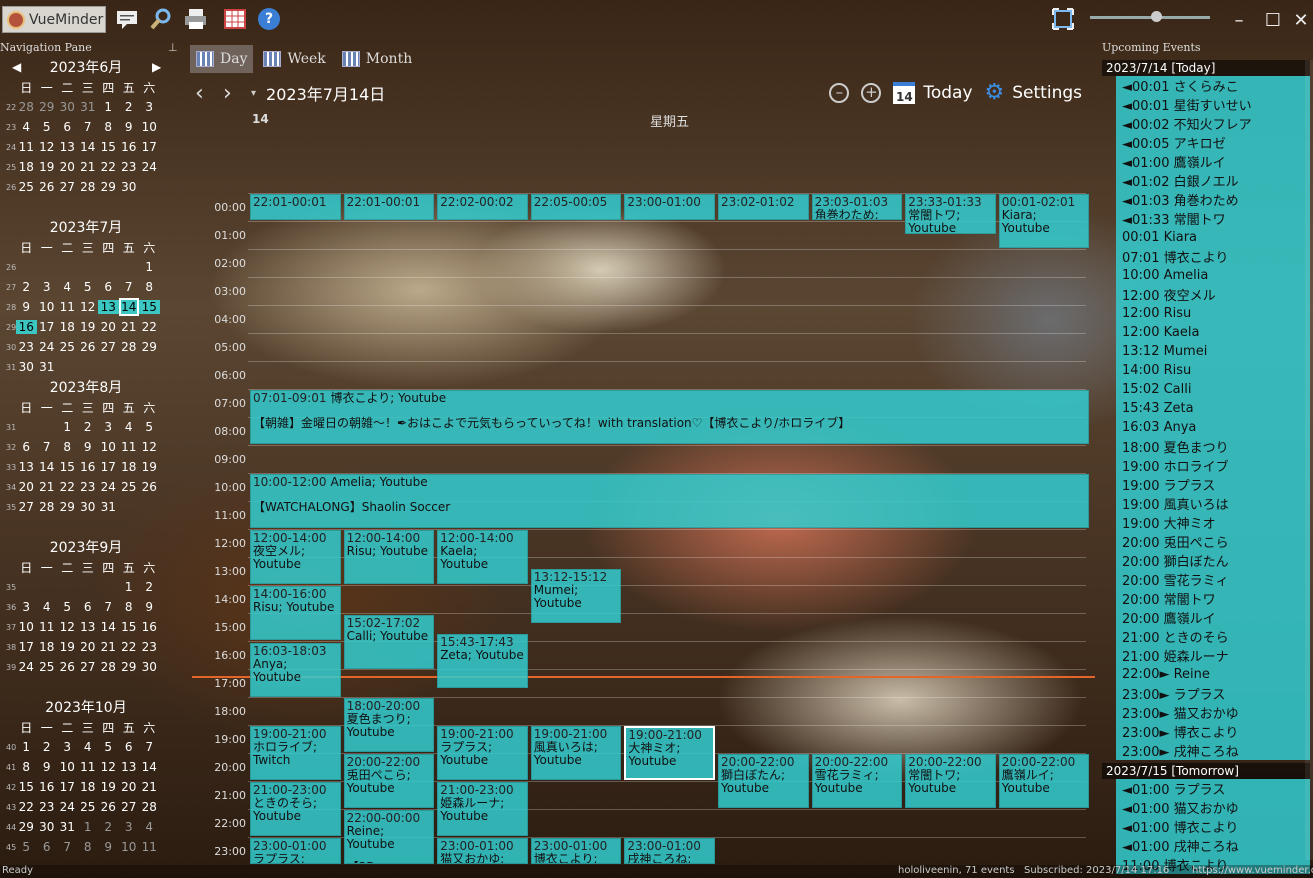  I want to click on next-month-icon: ▶, so click(156, 67).